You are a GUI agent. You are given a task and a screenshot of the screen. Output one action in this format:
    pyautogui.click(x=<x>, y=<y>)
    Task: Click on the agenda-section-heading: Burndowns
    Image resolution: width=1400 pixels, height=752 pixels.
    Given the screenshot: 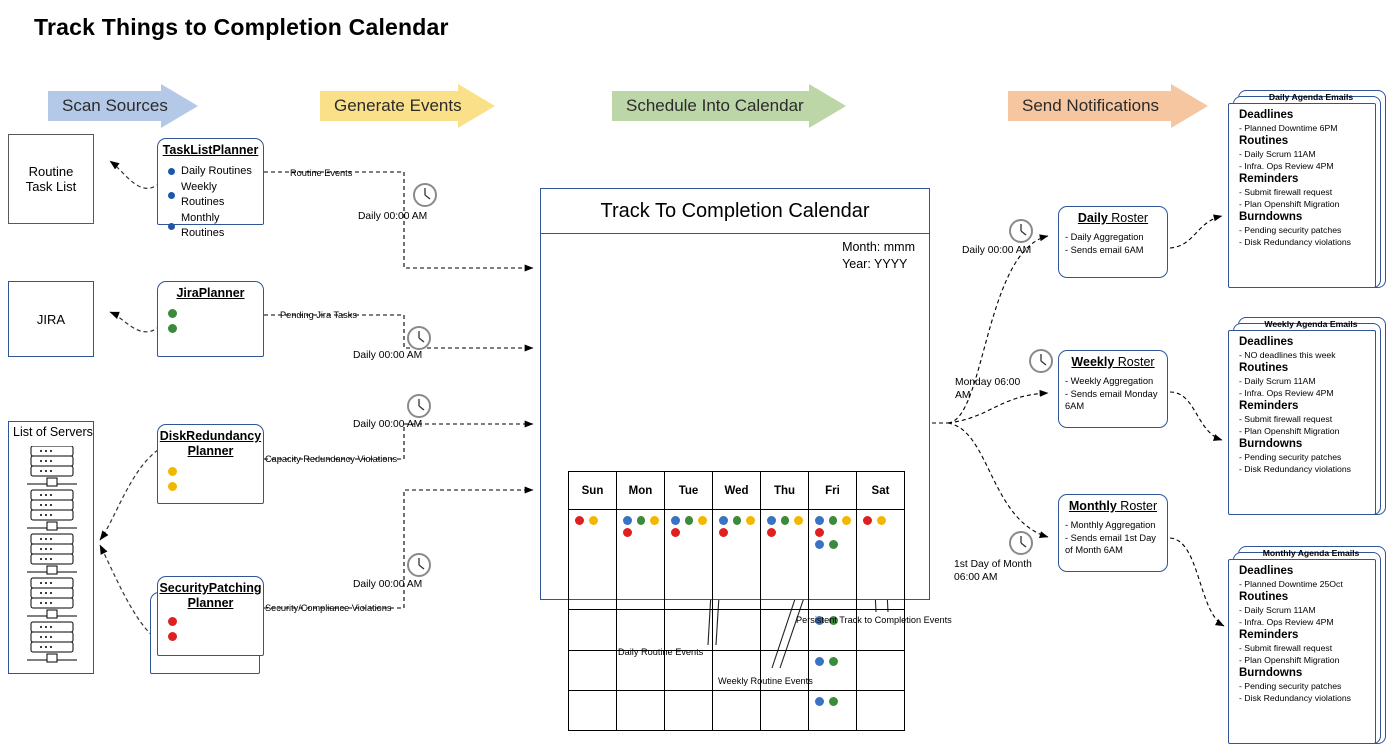 What is the action you would take?
    pyautogui.click(x=1271, y=217)
    